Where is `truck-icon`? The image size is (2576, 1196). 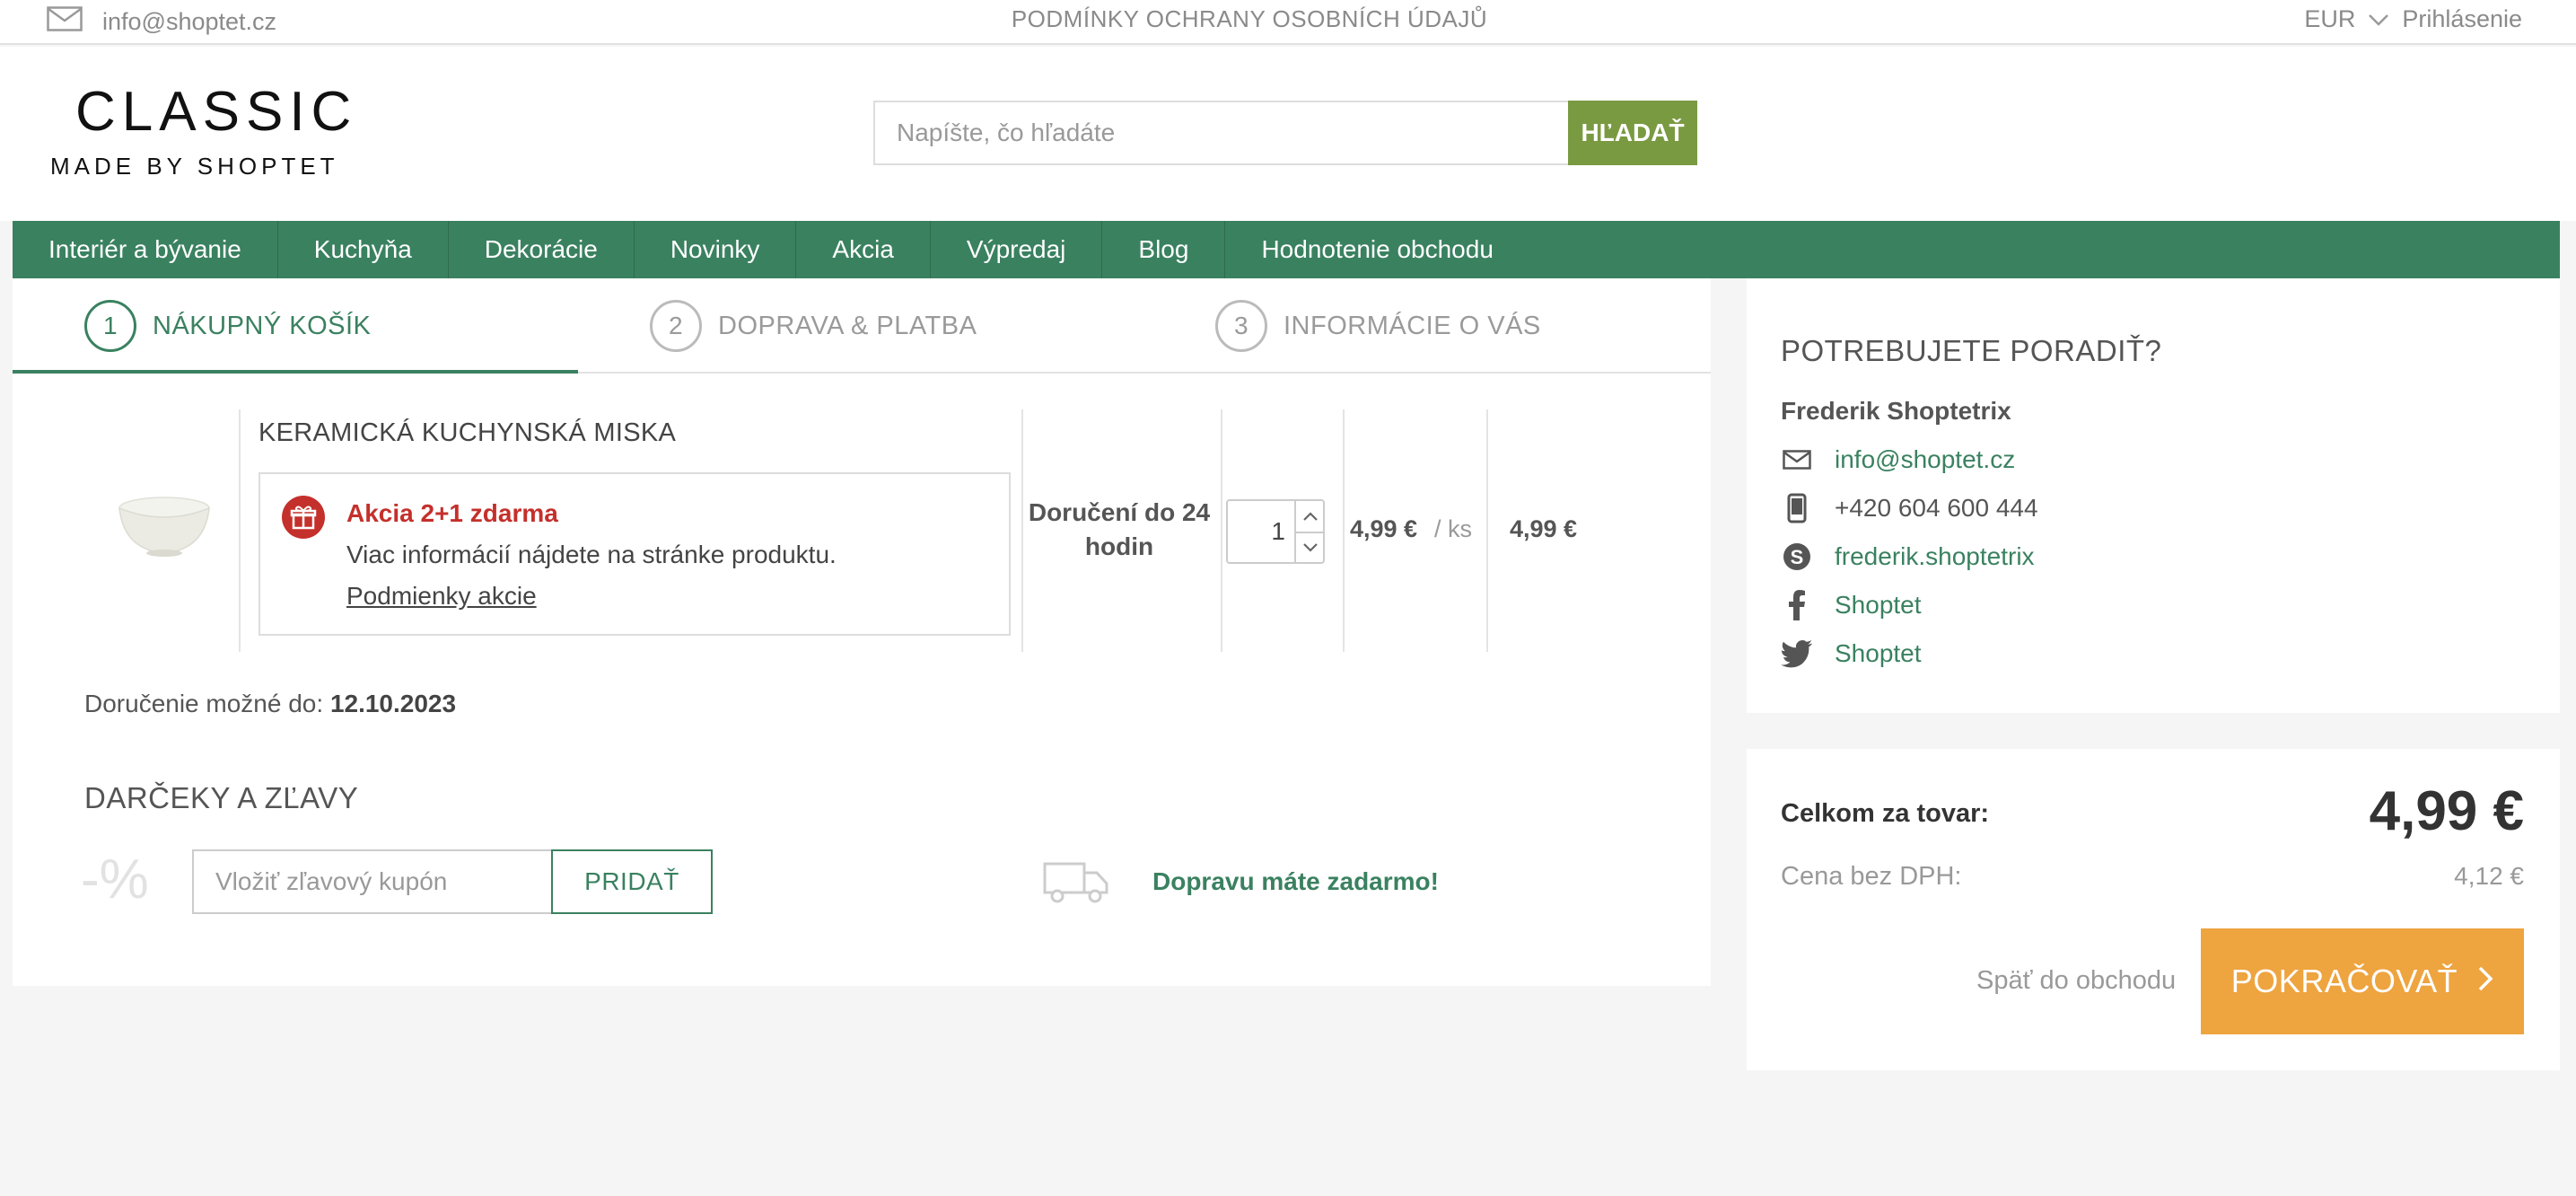 truck-icon is located at coordinates (1076, 882).